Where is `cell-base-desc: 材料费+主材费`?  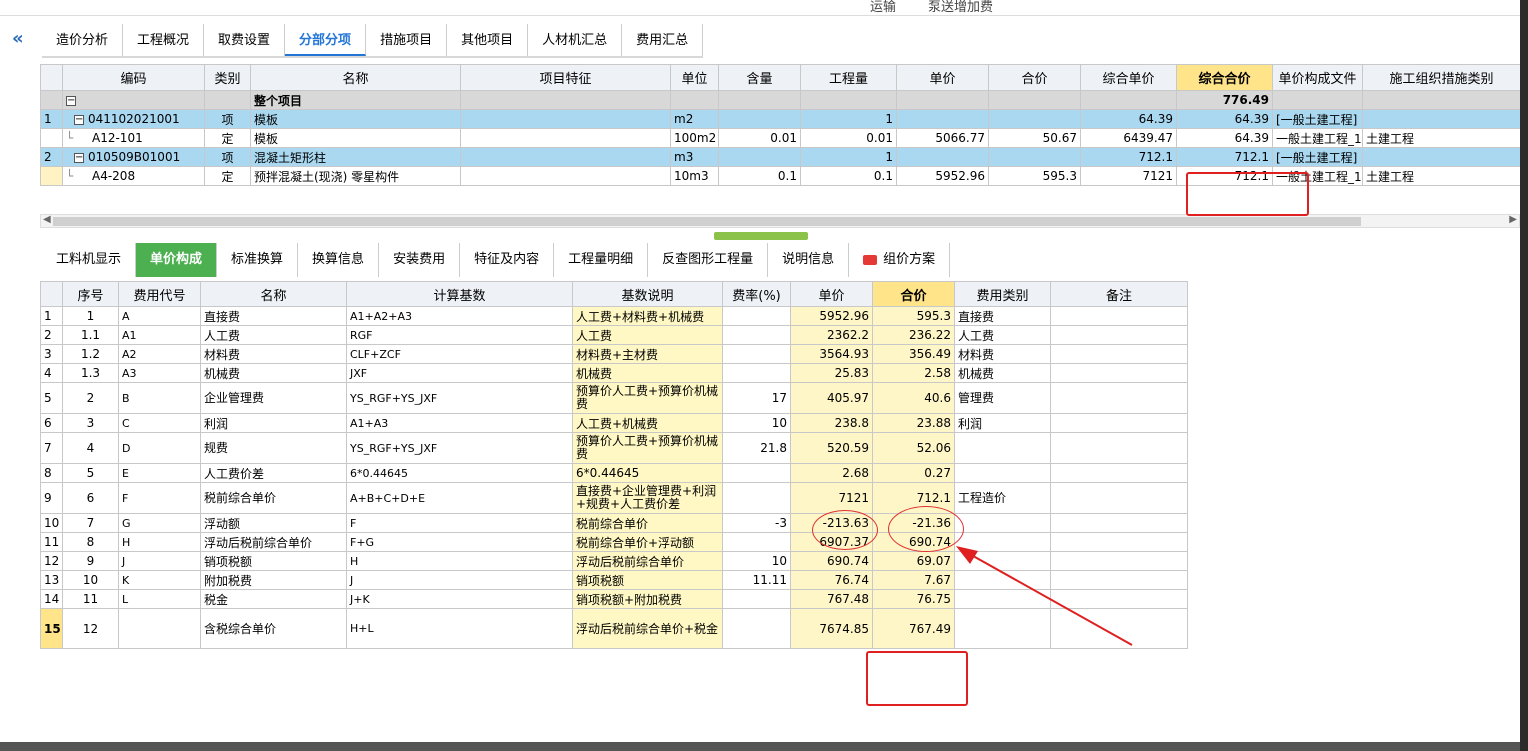 cell-base-desc: 材料费+主材费 is located at coordinates (647, 354).